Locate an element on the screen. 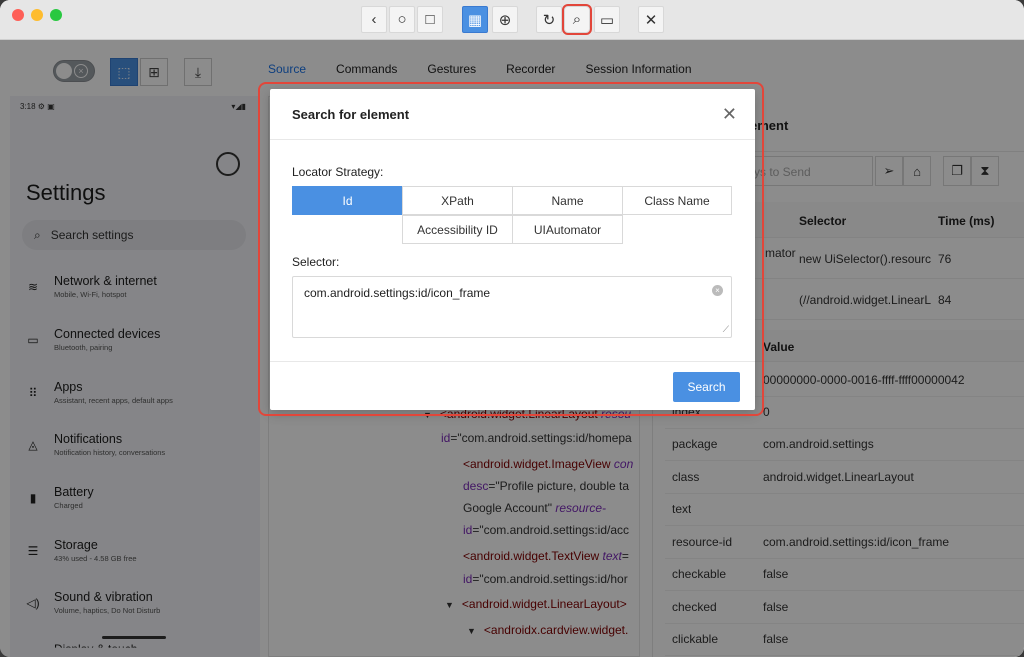 Image resolution: width=1024 pixels, height=657 pixels. locator-strategy-label: Locator Strategy: is located at coordinates (338, 172).